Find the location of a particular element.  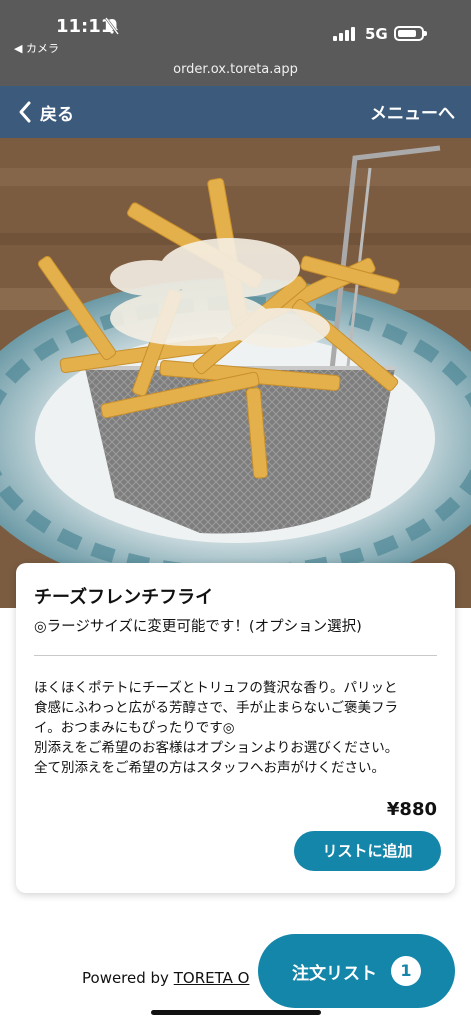

add-to-list-button: リストに追加 is located at coordinates (367, 851).